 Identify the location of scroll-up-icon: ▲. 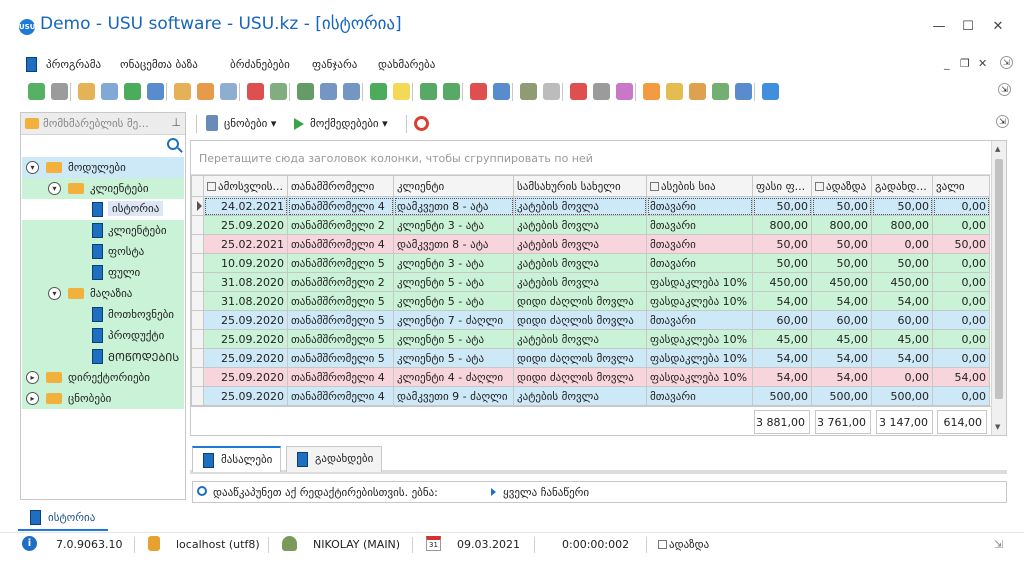
(997, 149).